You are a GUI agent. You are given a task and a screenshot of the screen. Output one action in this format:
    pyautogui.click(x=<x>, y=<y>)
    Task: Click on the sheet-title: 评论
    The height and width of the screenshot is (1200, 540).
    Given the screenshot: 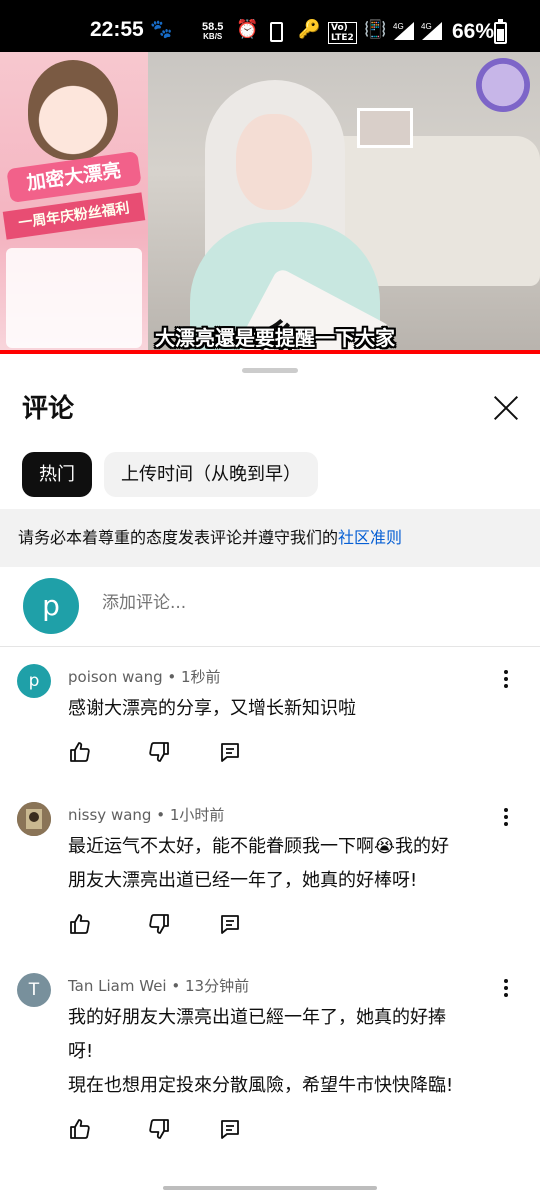 What is the action you would take?
    pyautogui.click(x=48, y=409)
    